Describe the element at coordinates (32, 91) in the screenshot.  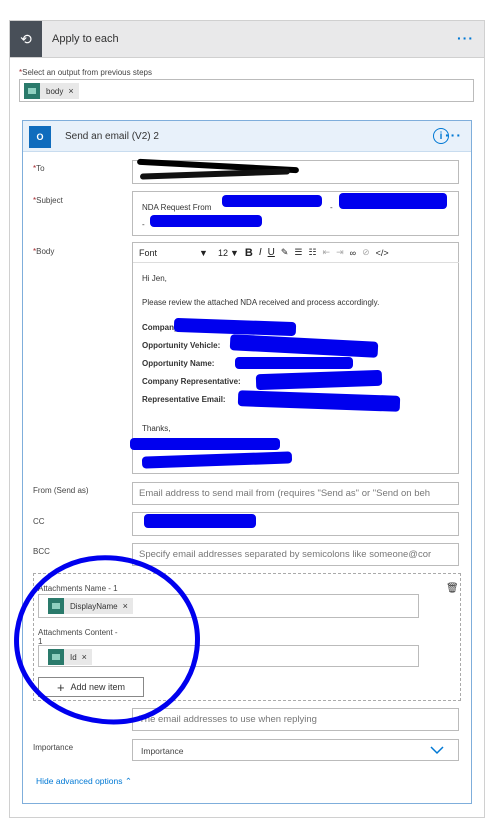
I see `token-icon` at that location.